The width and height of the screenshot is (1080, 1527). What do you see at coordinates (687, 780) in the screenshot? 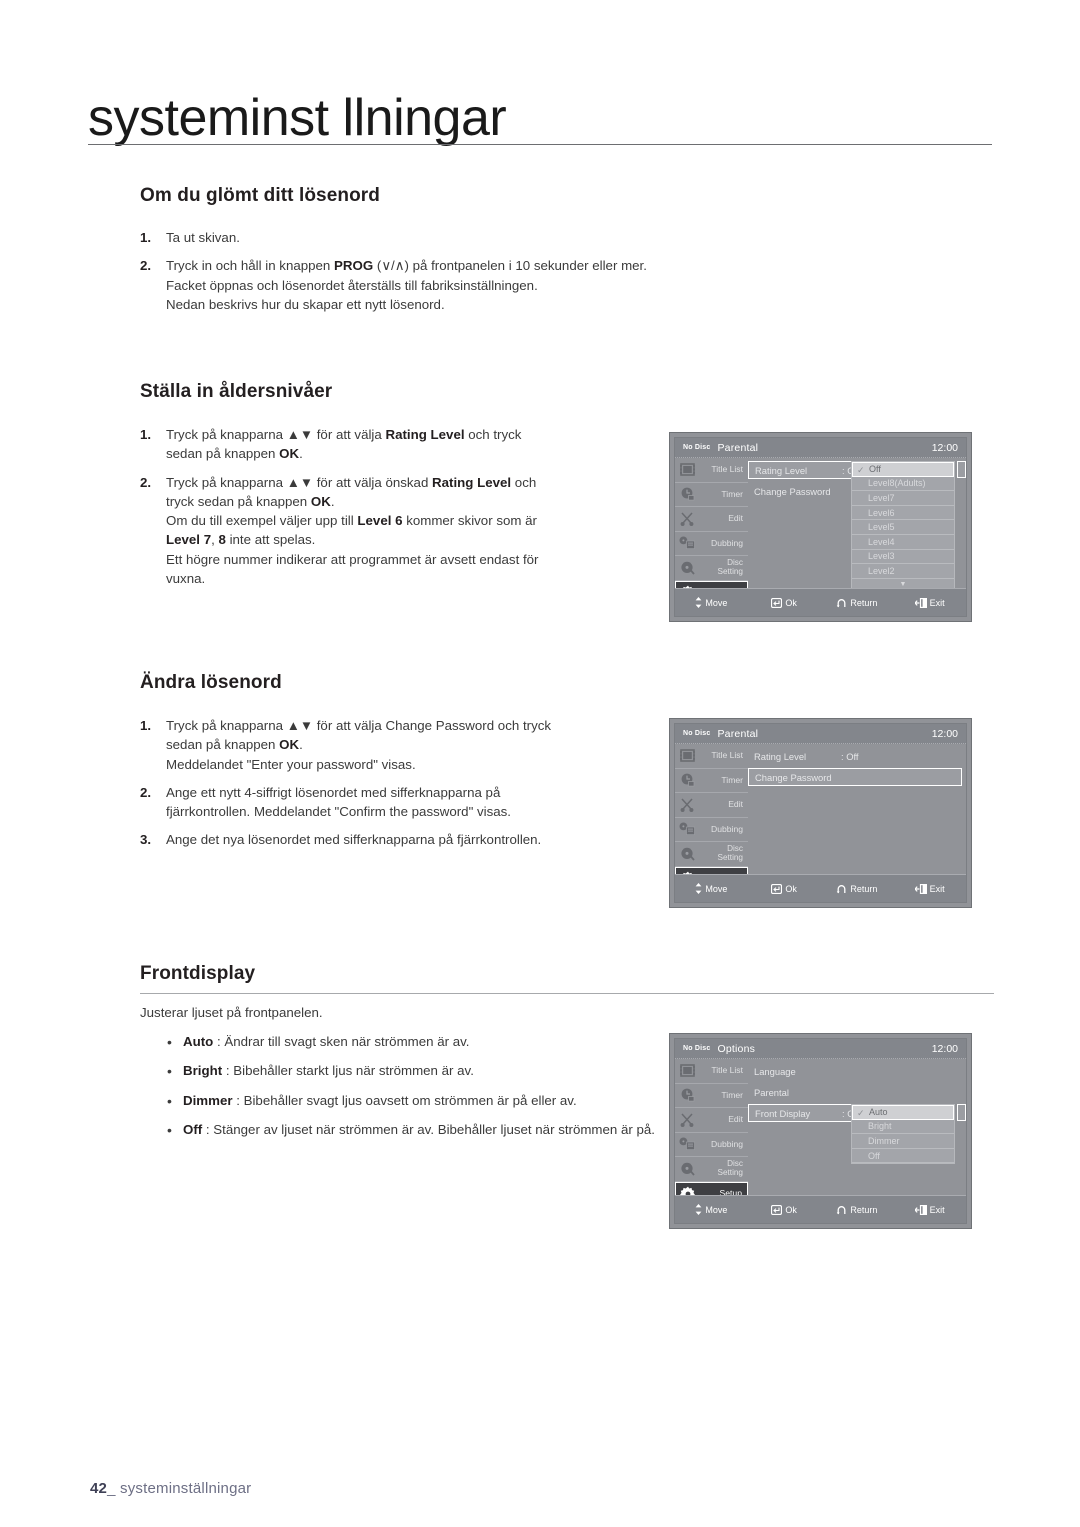
I see `timer-clock-icon` at bounding box center [687, 780].